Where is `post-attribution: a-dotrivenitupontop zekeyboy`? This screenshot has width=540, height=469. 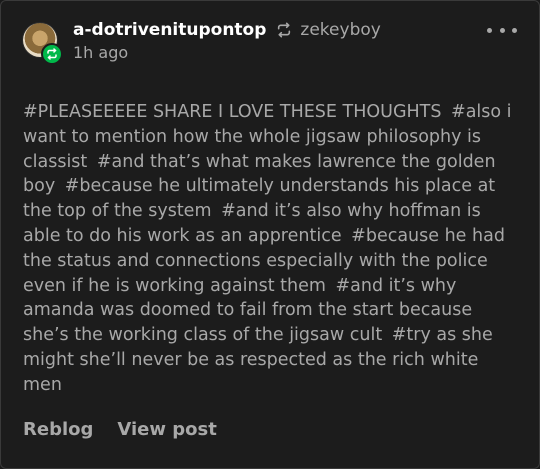 post-attribution: a-dotrivenitupontop zekeyboy is located at coordinates (227, 30).